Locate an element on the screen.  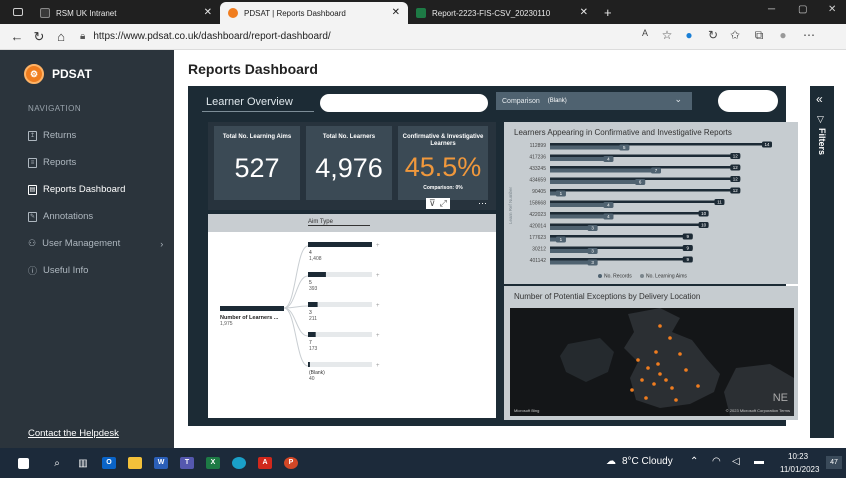
new-tab-button: + is located at coordinates (608, 13).